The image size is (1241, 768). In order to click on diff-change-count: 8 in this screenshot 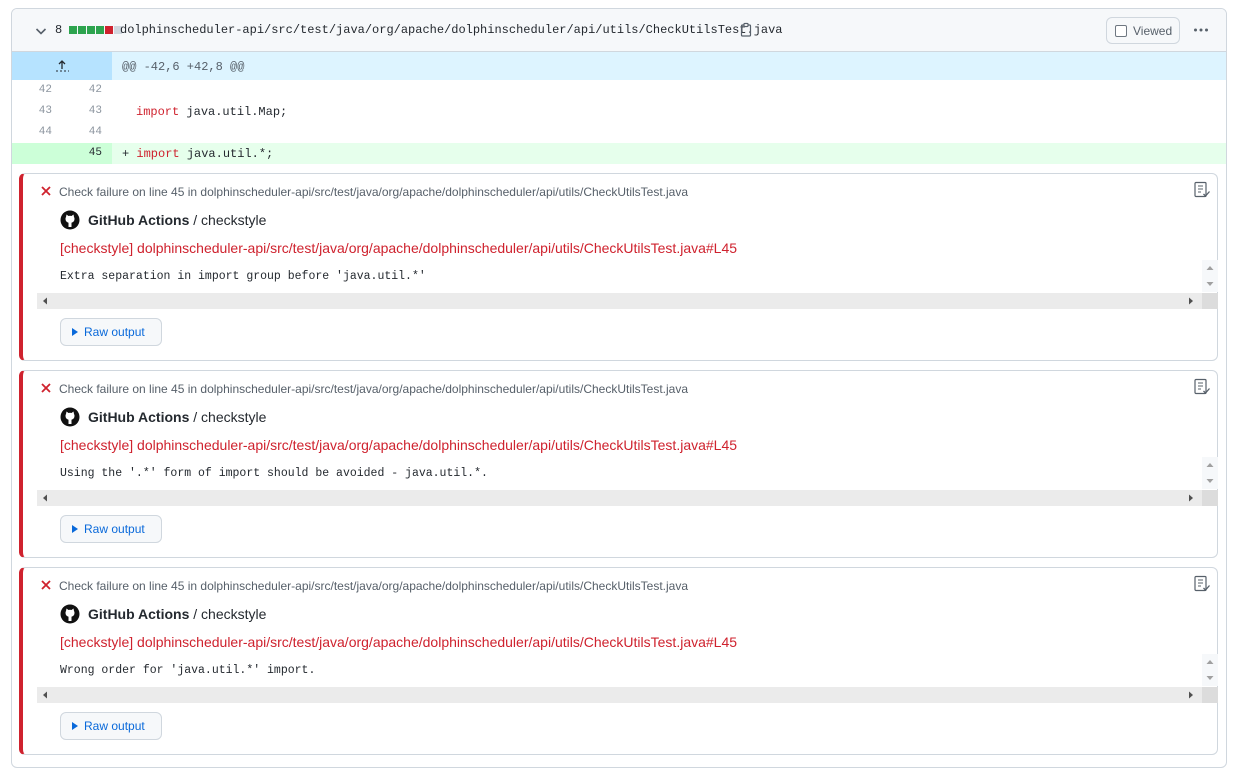, I will do `click(59, 30)`.